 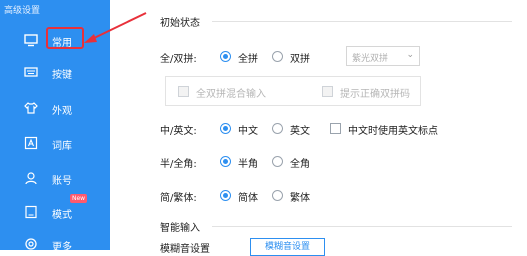 What do you see at coordinates (248, 131) in the screenshot?
I see `option-chinese: 中文` at bounding box center [248, 131].